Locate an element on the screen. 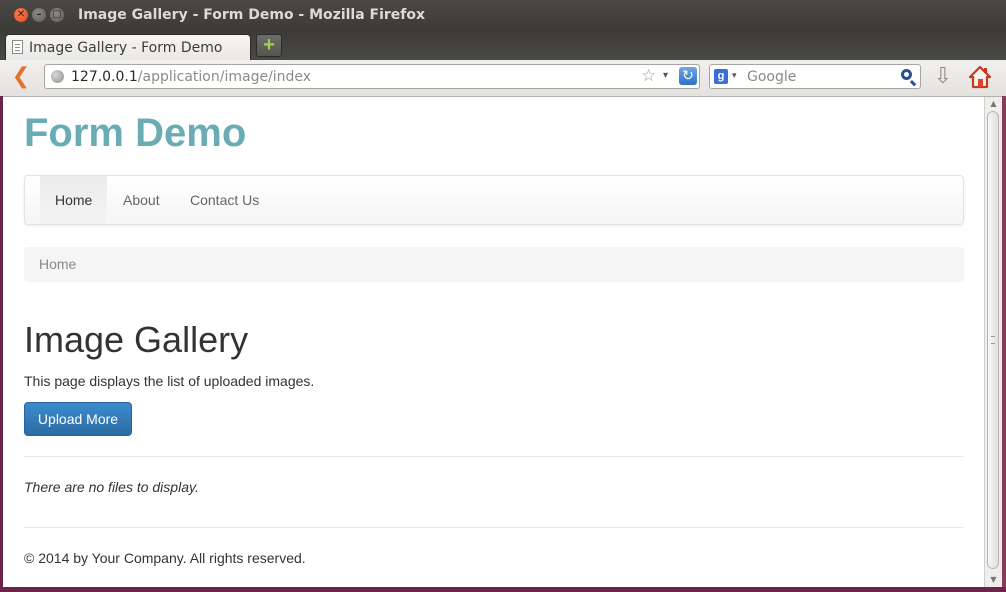 Image resolution: width=1006 pixels, height=592 pixels. star-icon: ☆ is located at coordinates (648, 76).